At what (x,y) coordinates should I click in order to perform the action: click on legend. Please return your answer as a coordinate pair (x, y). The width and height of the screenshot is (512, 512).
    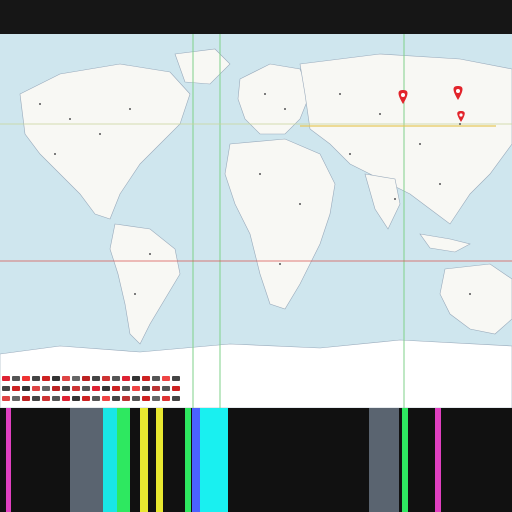
    Looking at the image, I should click on (122, 391).